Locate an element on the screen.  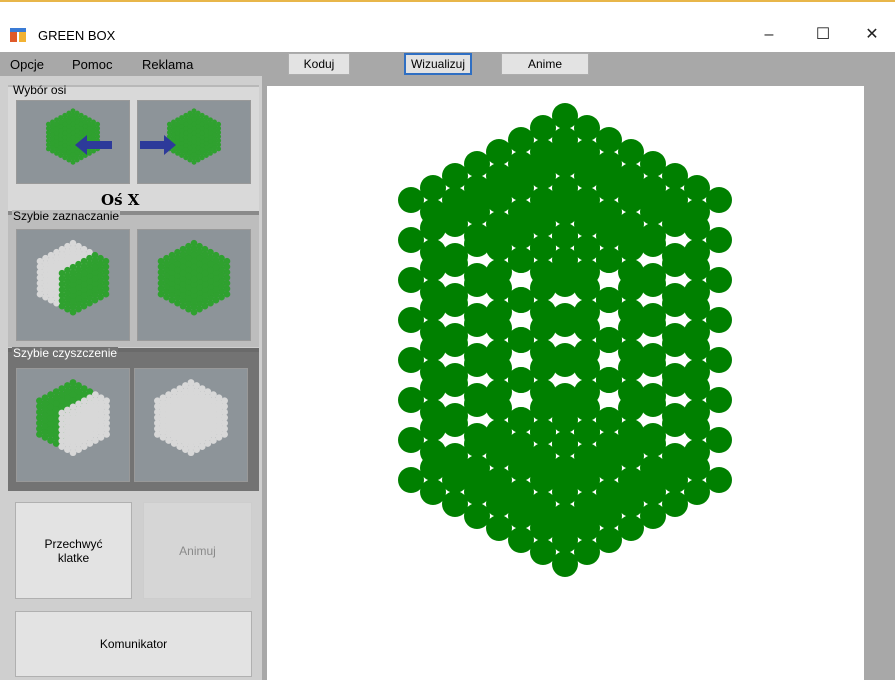
menu-opcje: Opcje is located at coordinates (27, 64).